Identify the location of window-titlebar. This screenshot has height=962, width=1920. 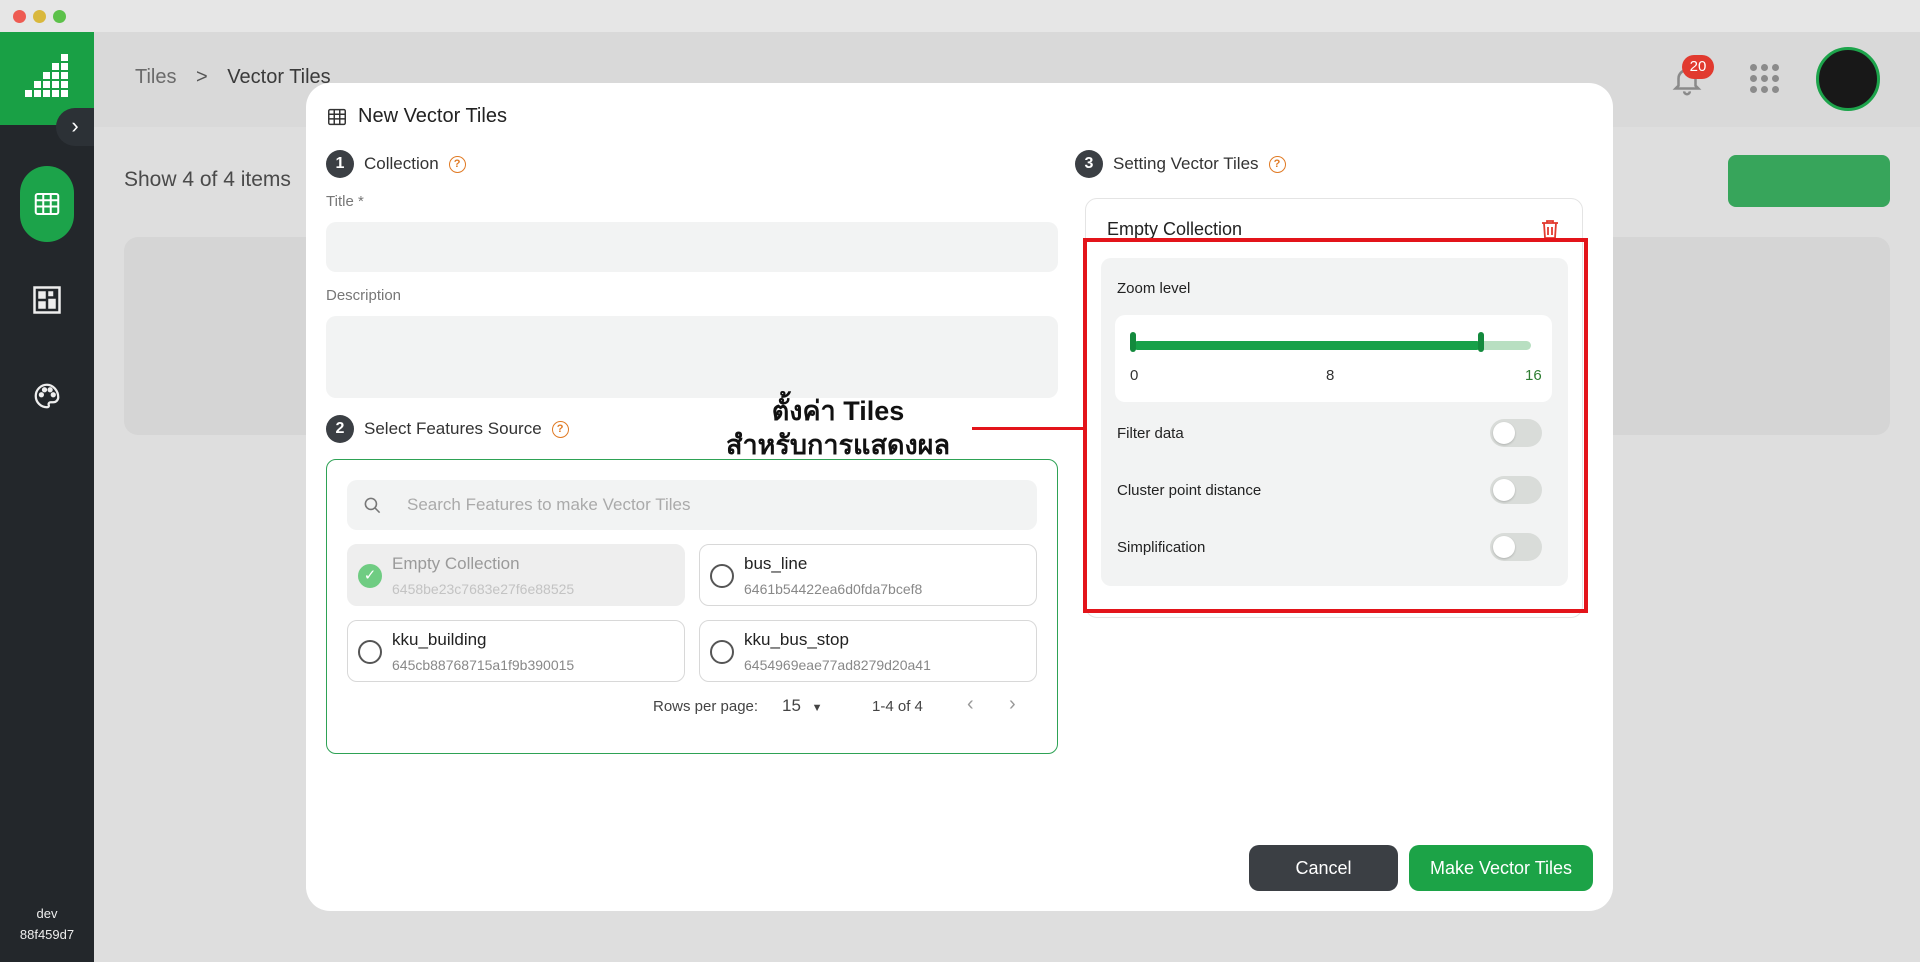
(960, 16).